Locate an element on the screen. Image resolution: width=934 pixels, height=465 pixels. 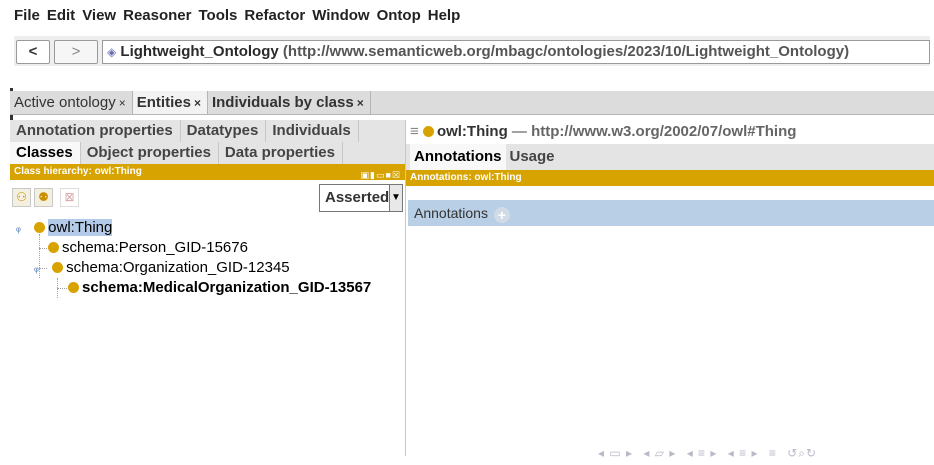
tab-active-ontology: Active ontology × is located at coordinates (71, 102).